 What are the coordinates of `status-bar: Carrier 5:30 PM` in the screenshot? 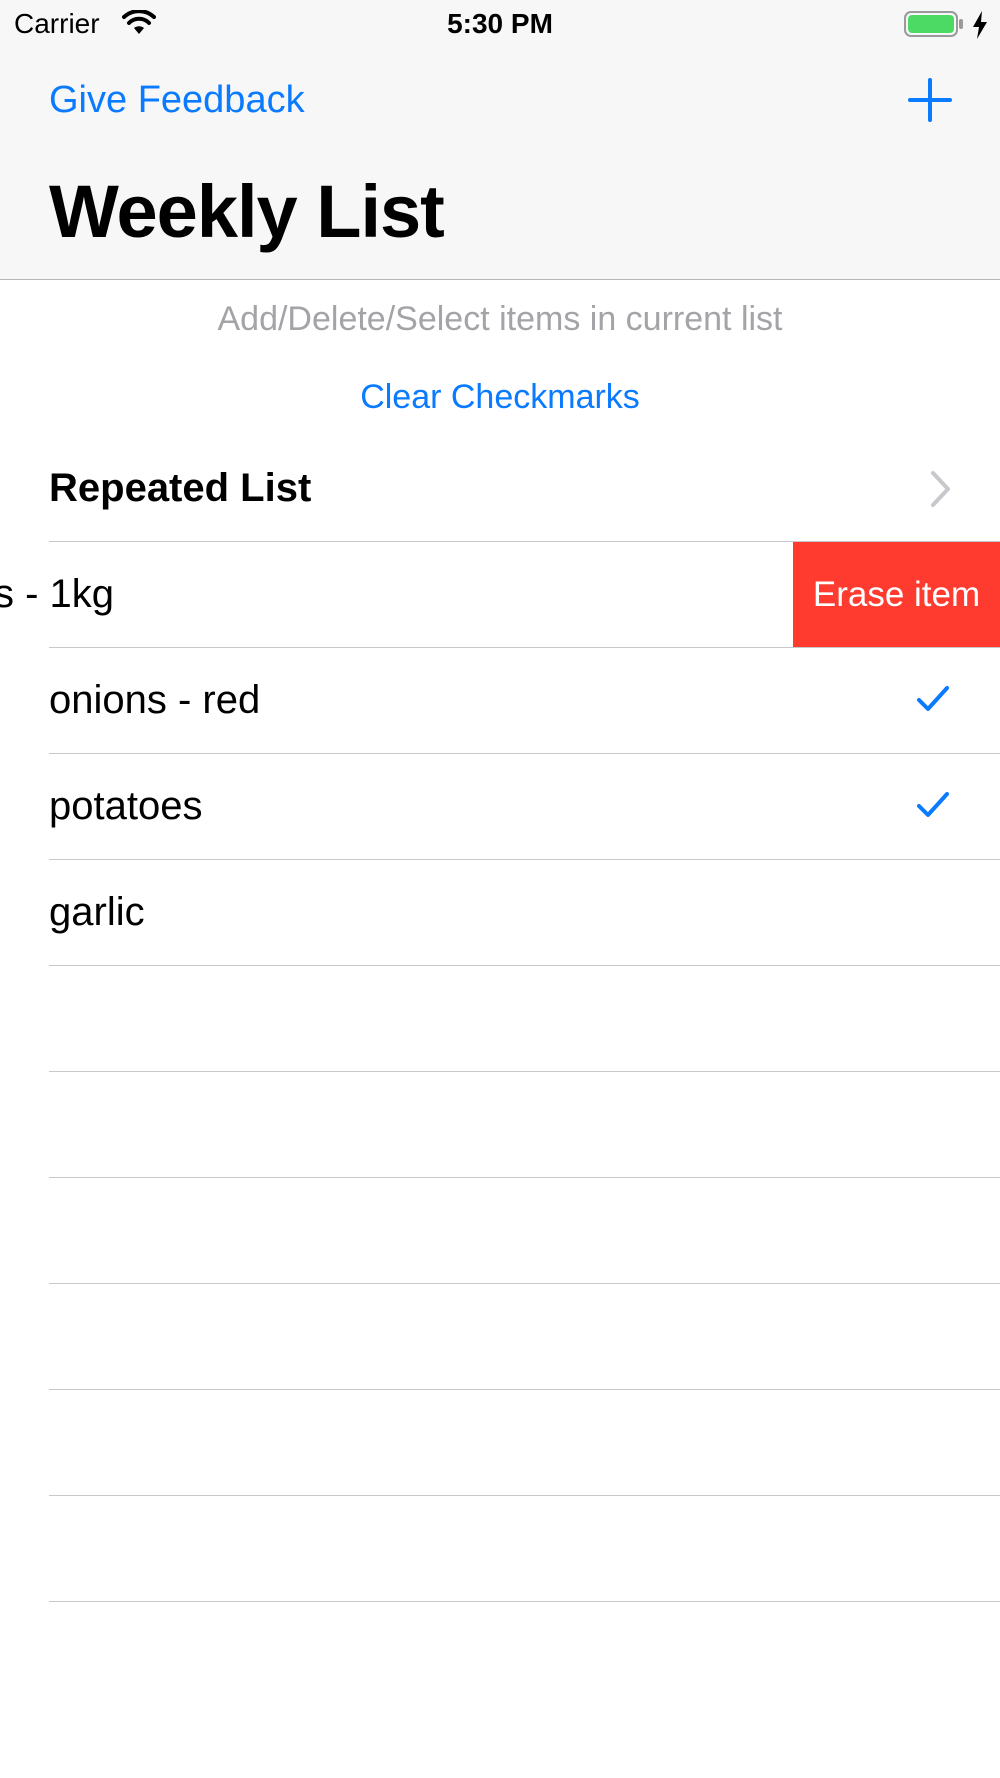 It's located at (500, 26).